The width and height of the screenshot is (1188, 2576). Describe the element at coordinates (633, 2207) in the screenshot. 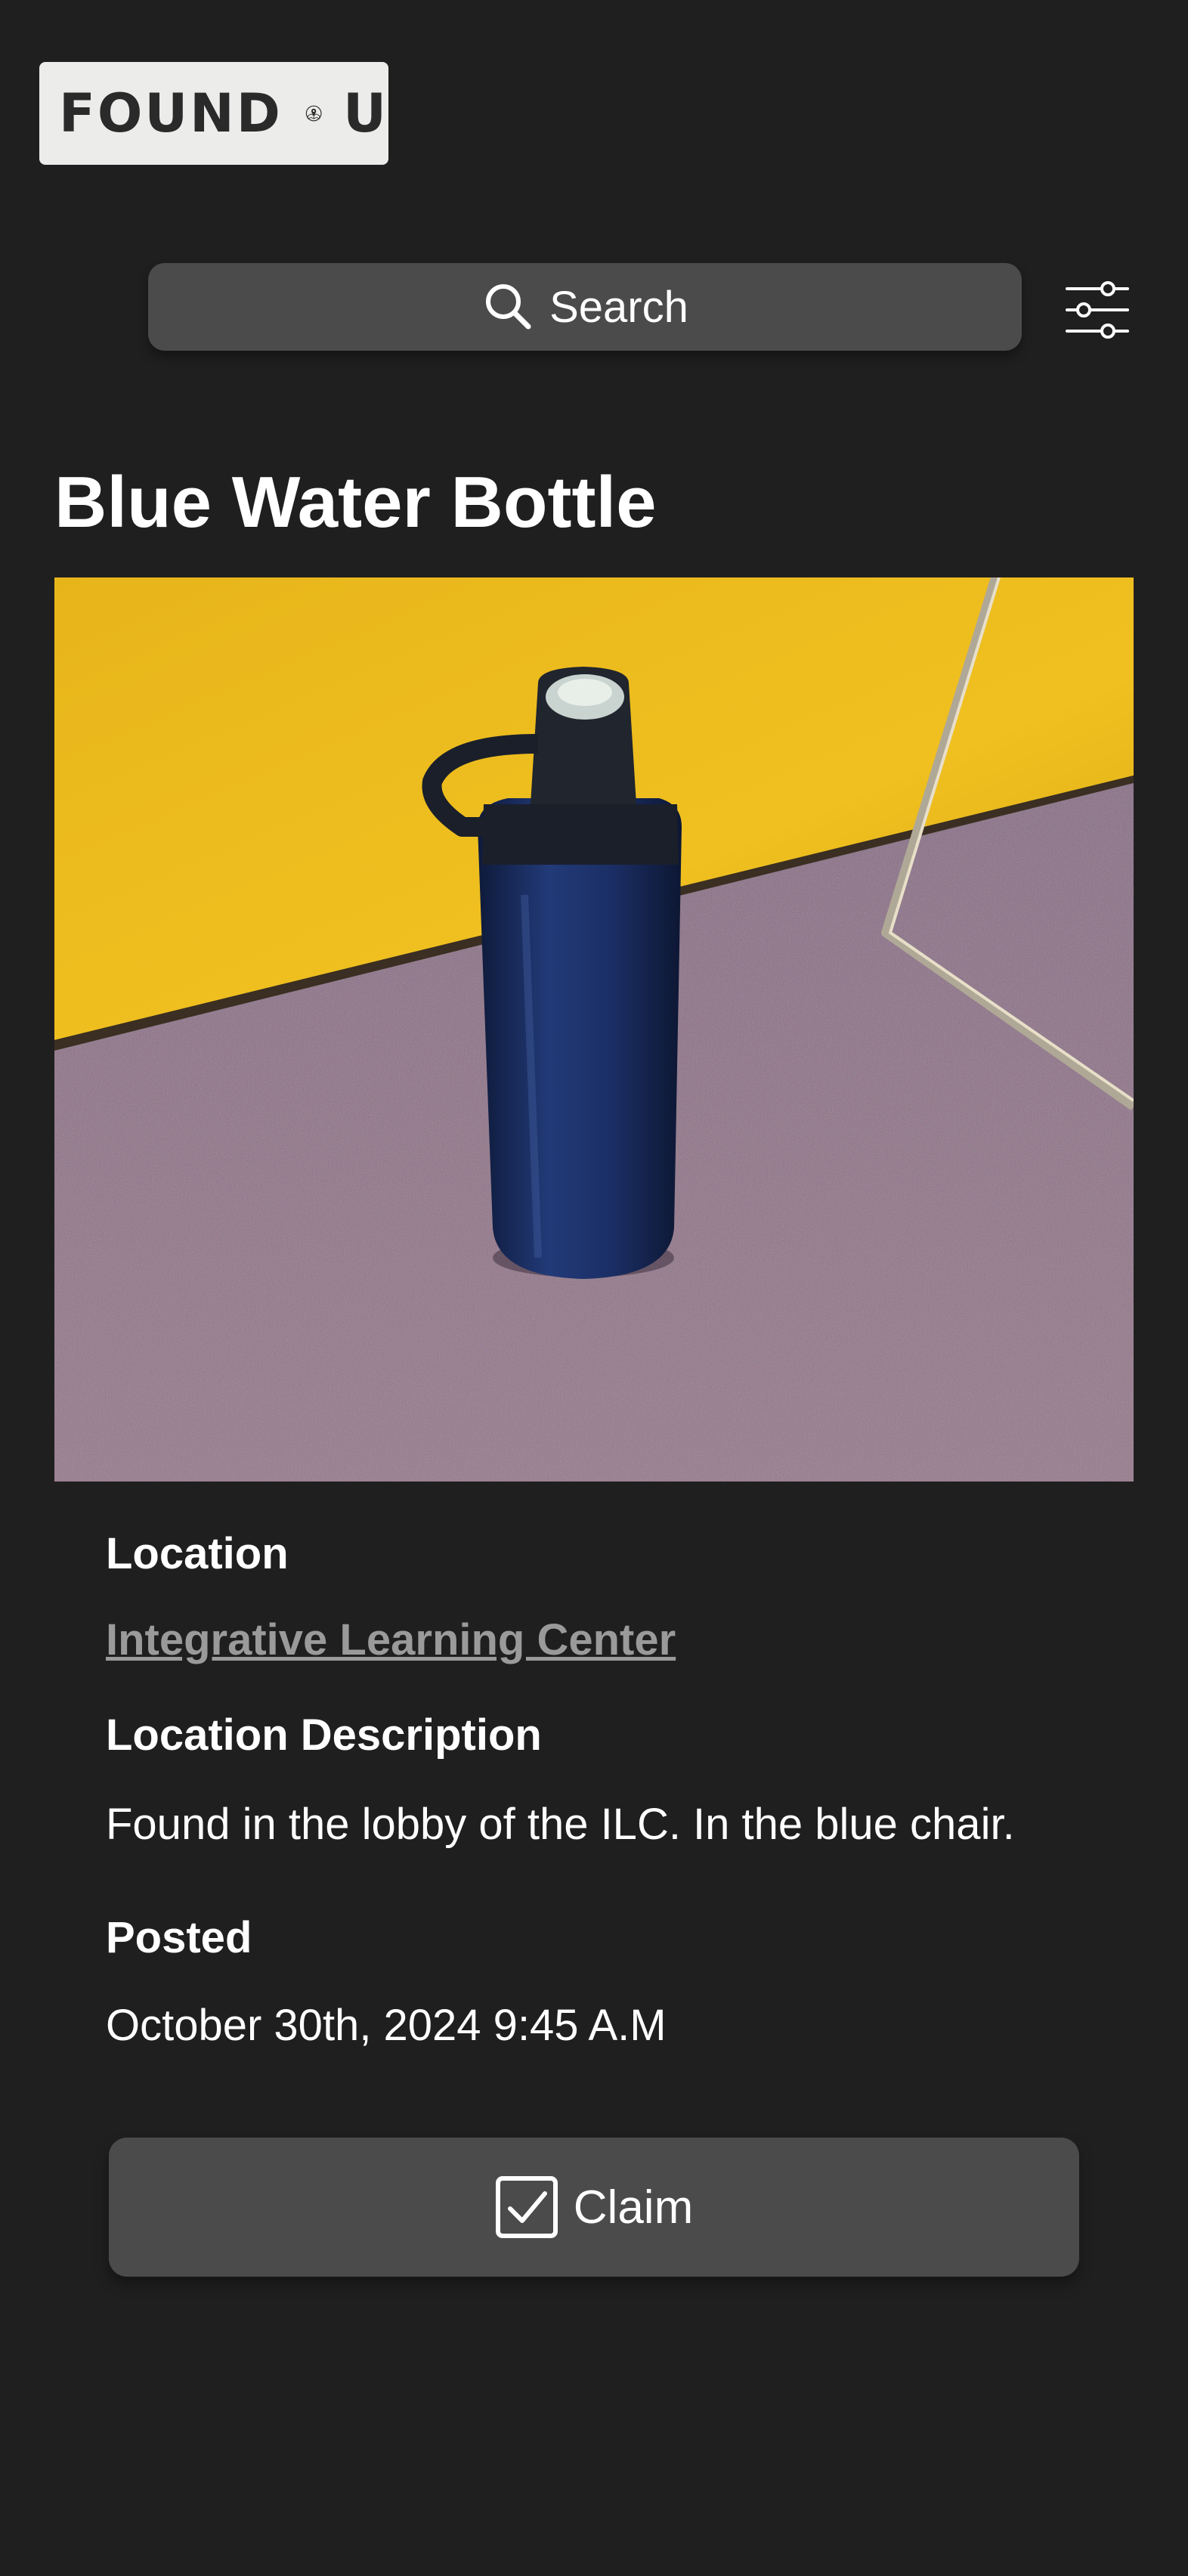

I see `claim-label: Claim` at that location.